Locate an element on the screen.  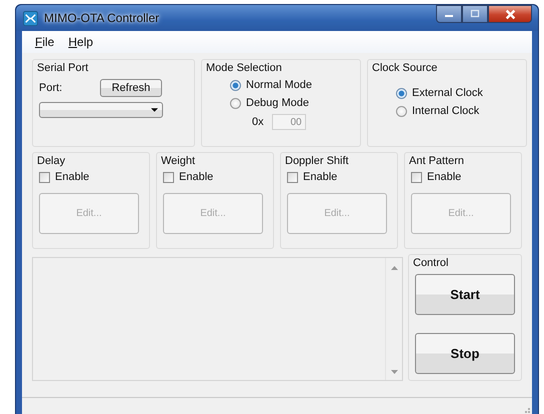
group-title: Weight is located at coordinates (178, 161).